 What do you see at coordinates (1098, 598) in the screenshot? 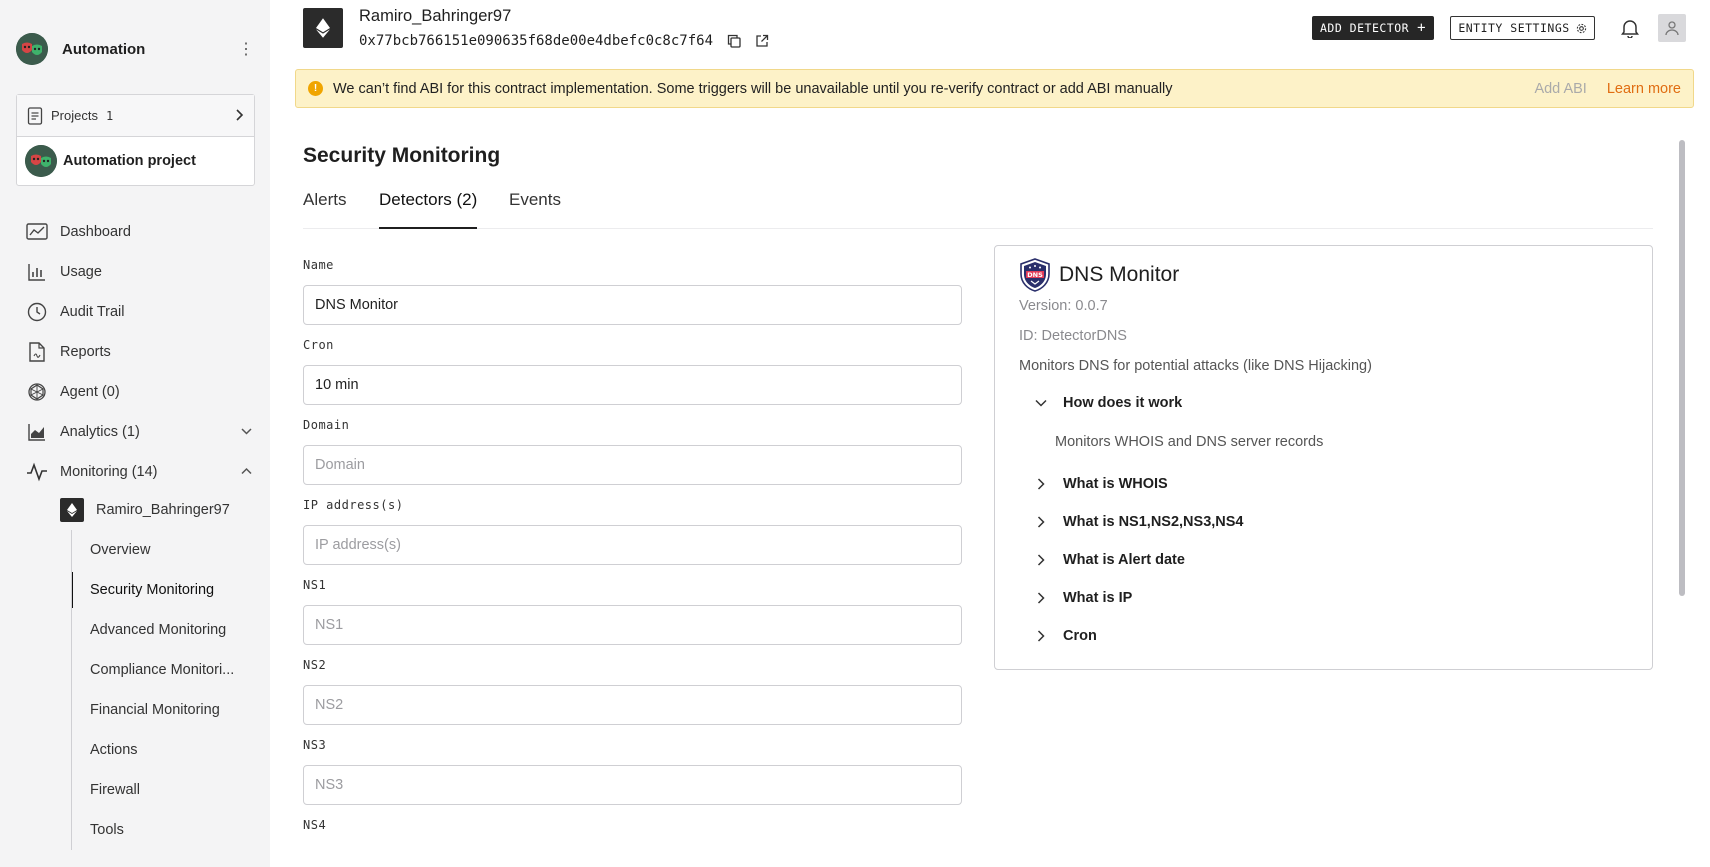
I see `accordion-label: What is IP` at bounding box center [1098, 598].